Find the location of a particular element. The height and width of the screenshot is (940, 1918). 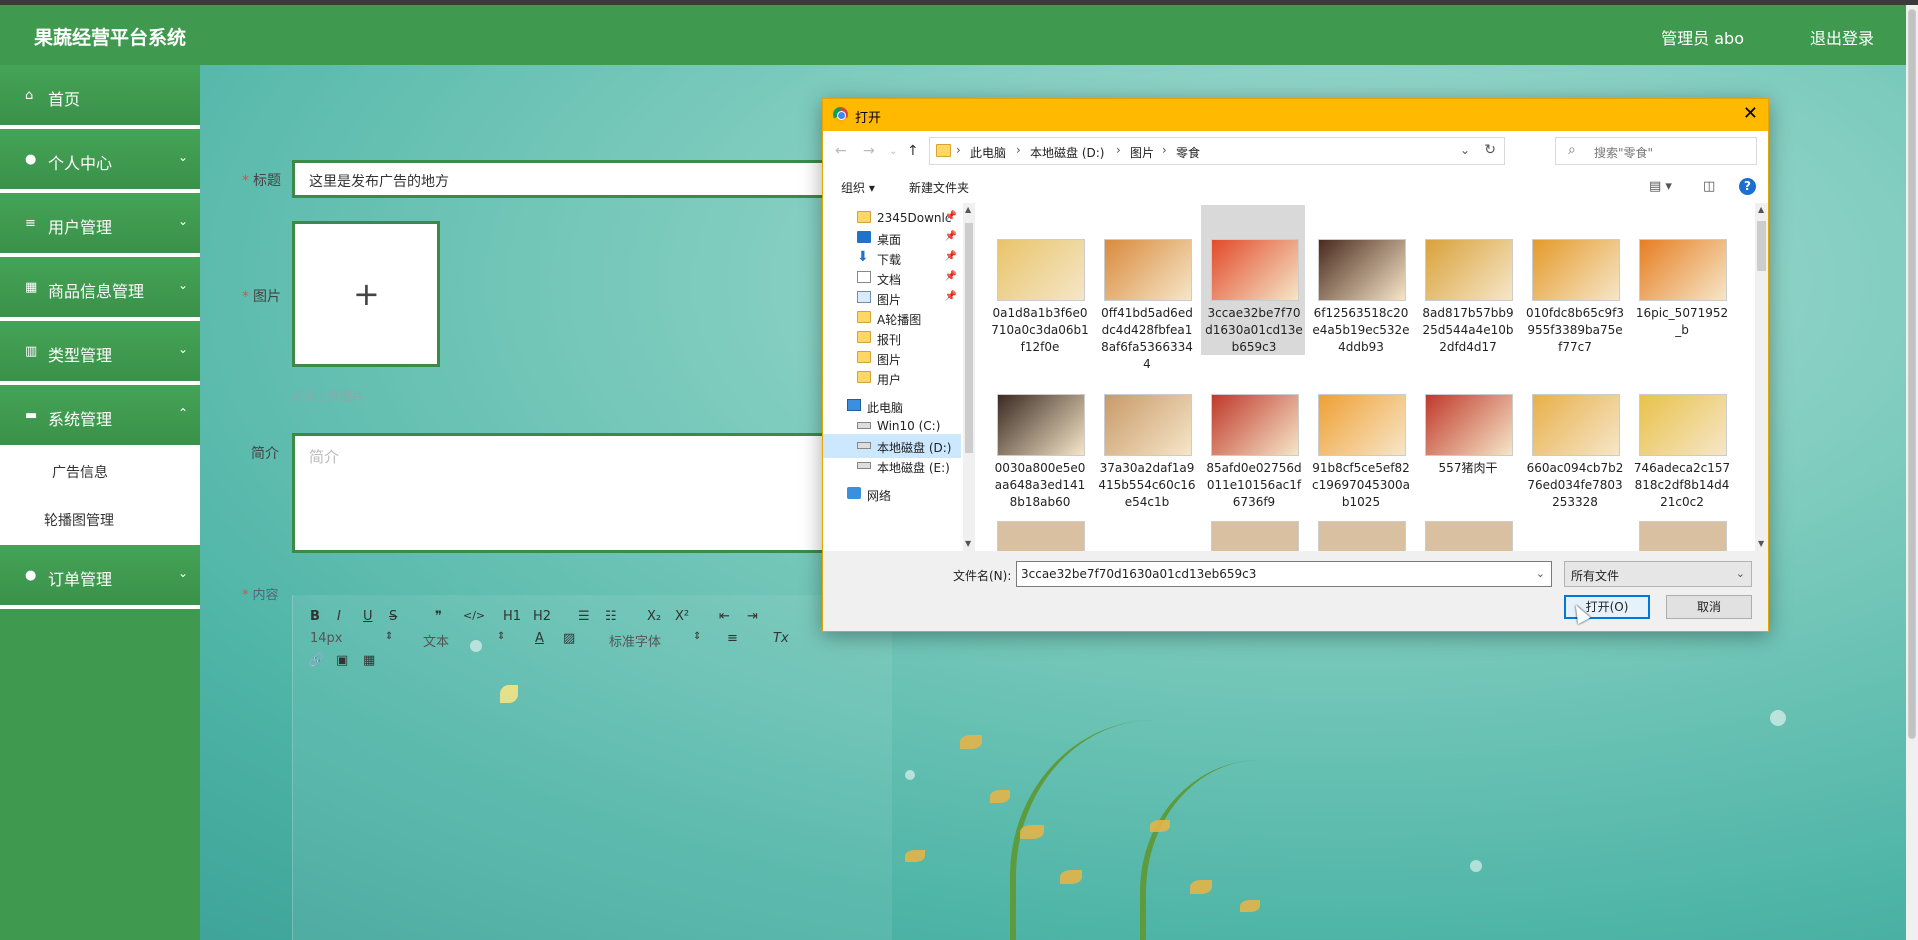

heading2-button: H2 is located at coordinates (542, 616).